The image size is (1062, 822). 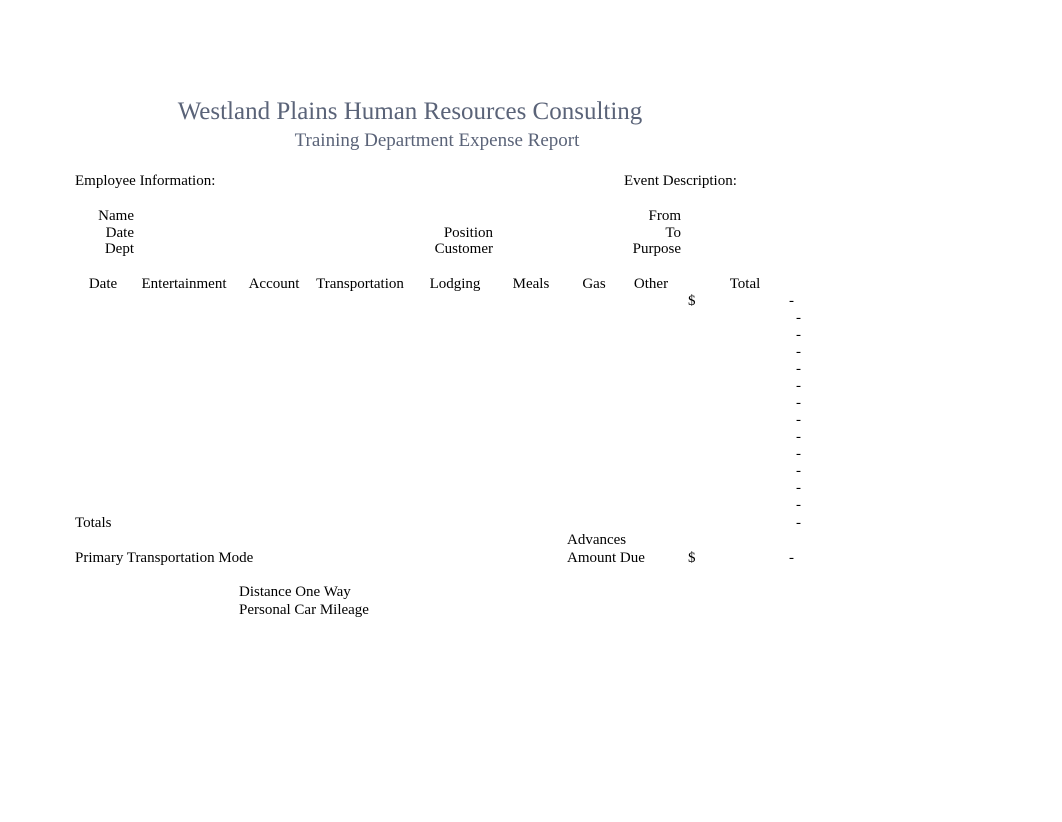 I want to click on primary-transportation-mode-value, so click(x=333, y=558).